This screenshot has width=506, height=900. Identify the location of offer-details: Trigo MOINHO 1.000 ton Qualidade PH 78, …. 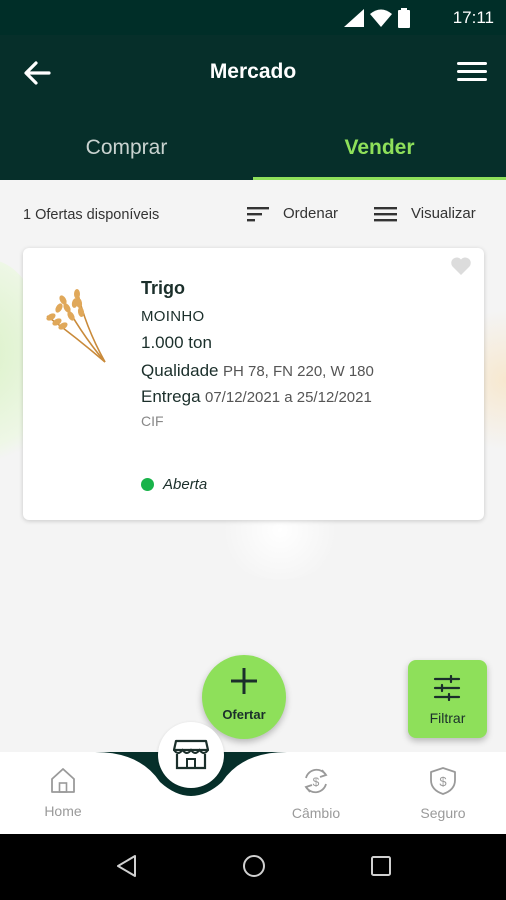
(257, 353).